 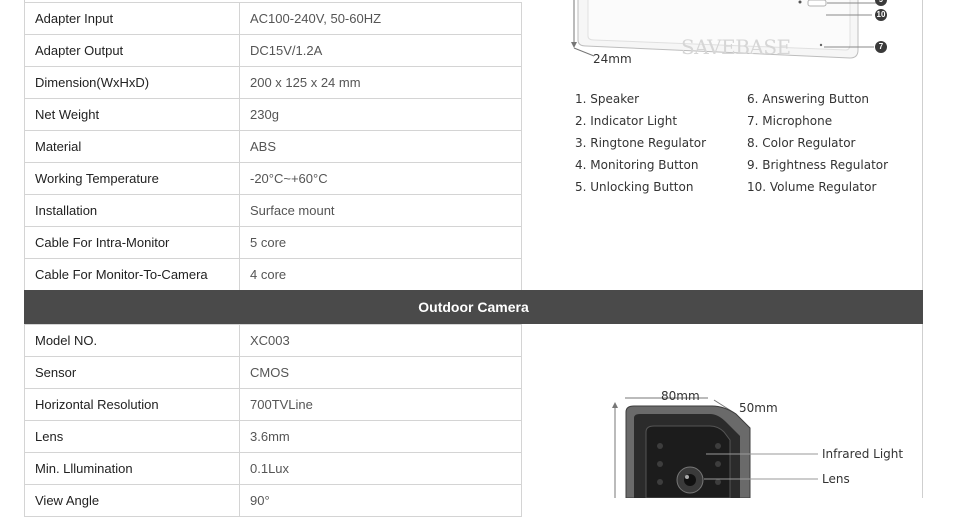 I want to click on legend-item: 9. Brightness Regulator, so click(x=818, y=165).